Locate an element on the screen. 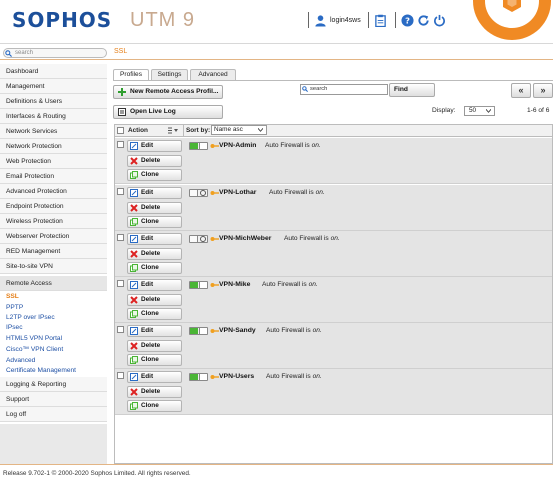 This screenshot has height=480, width=553. help-icon: ? is located at coordinates (407, 20).